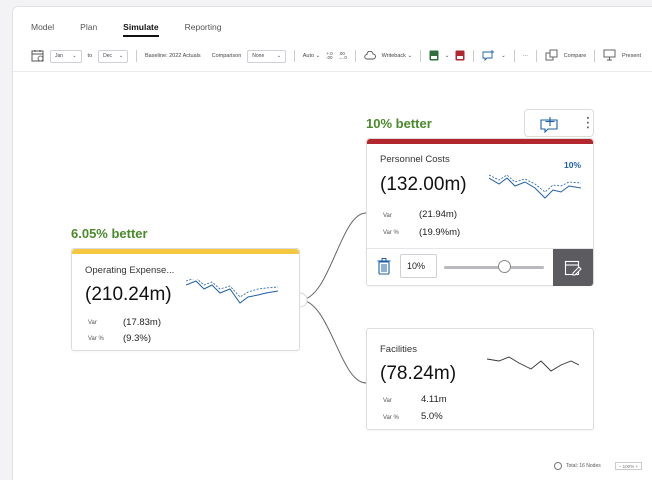 This screenshot has width=652, height=480. What do you see at coordinates (432, 416) in the screenshot?
I see `var-pct-value: 5.0%` at bounding box center [432, 416].